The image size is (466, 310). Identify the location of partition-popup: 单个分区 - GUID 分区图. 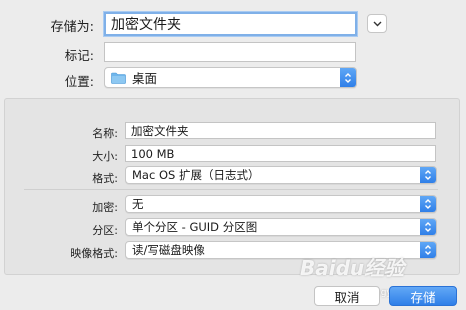
(281, 227).